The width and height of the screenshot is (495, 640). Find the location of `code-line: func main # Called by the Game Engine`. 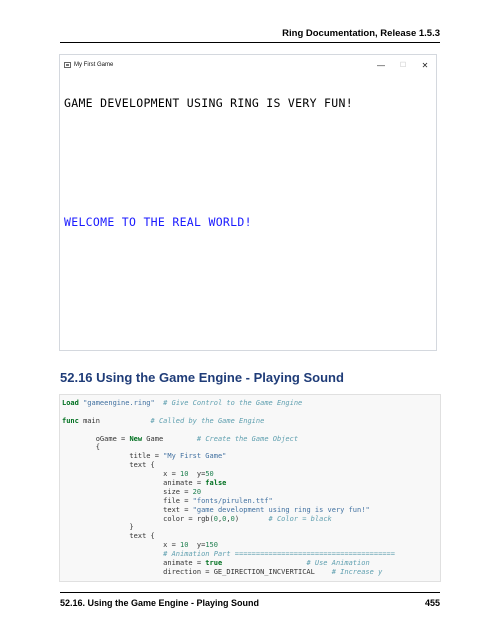

code-line: func main # Called by the Game Engine is located at coordinates (250, 421).